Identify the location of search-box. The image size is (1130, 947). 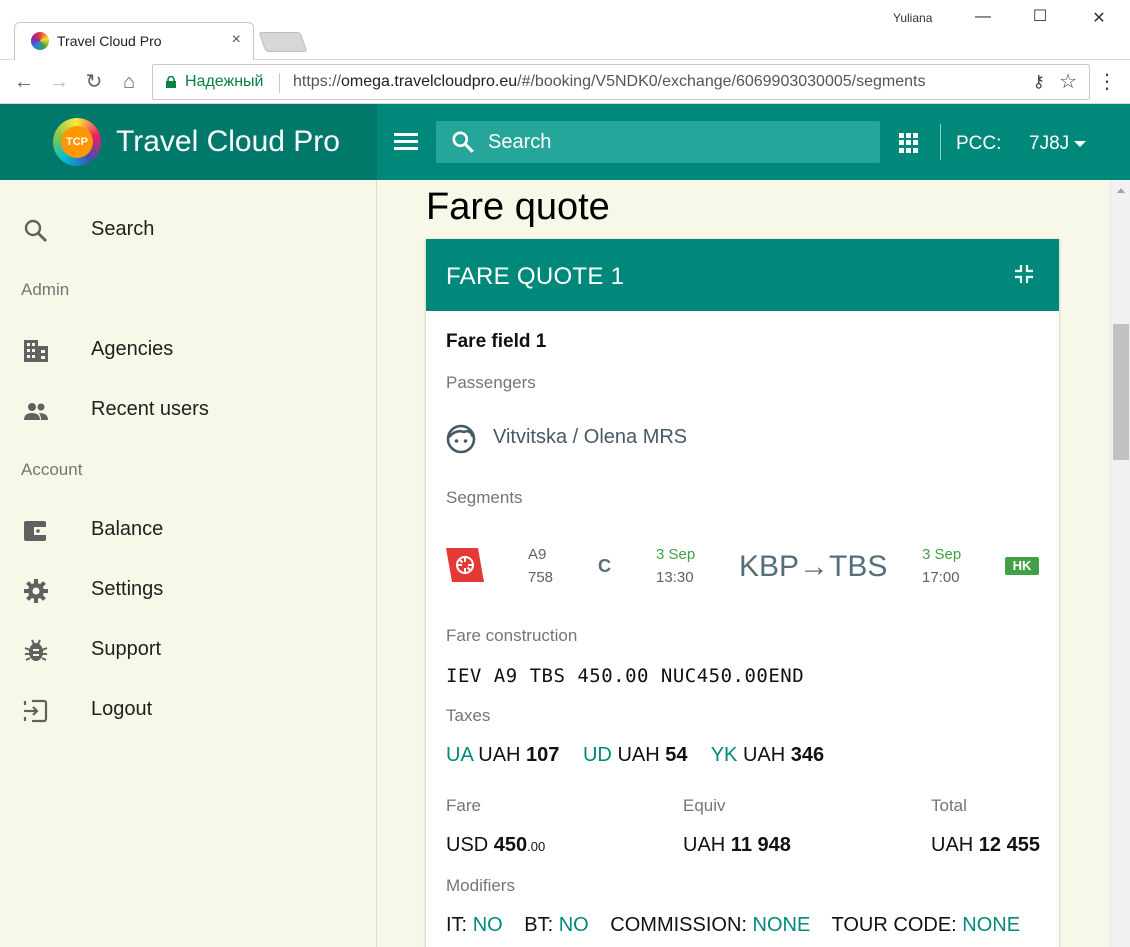
(658, 142).